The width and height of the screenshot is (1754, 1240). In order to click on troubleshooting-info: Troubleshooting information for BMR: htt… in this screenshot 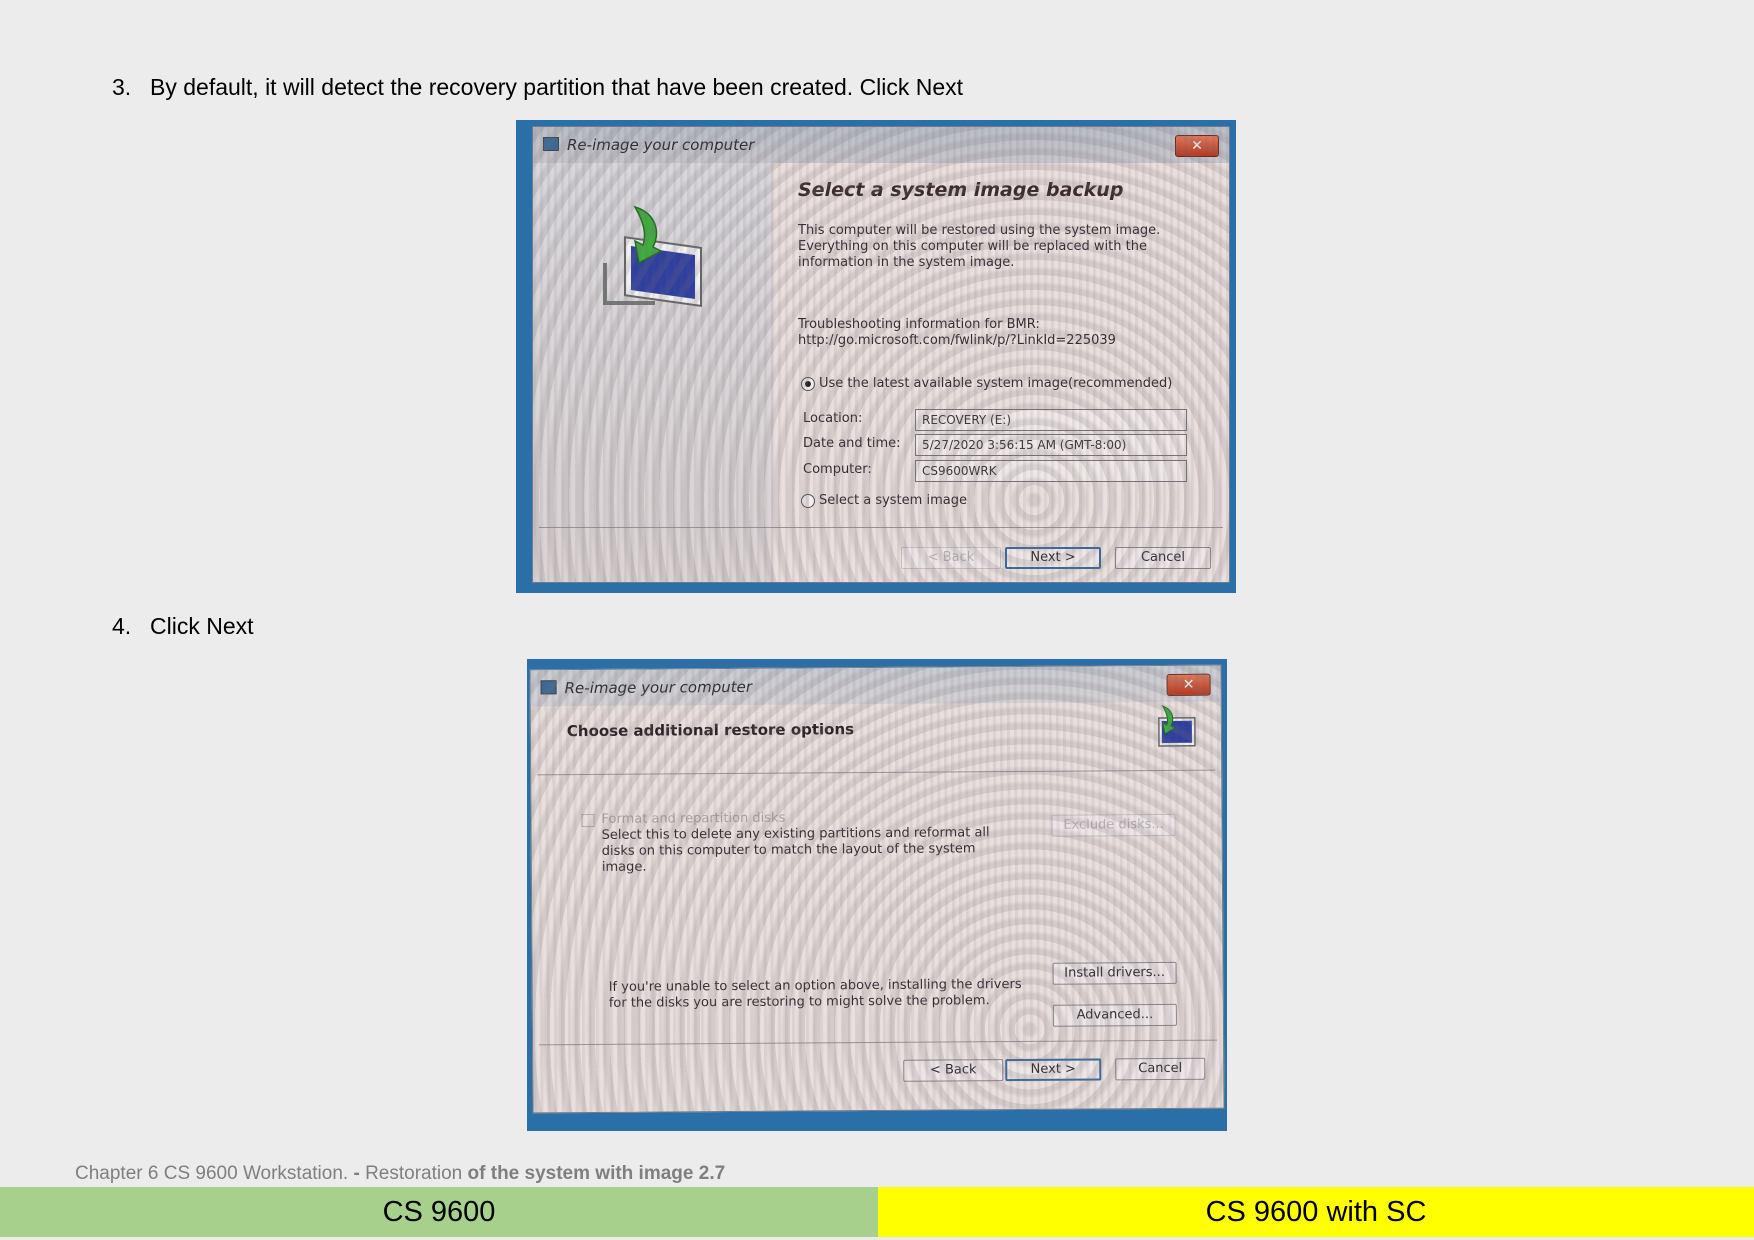, I will do `click(988, 333)`.